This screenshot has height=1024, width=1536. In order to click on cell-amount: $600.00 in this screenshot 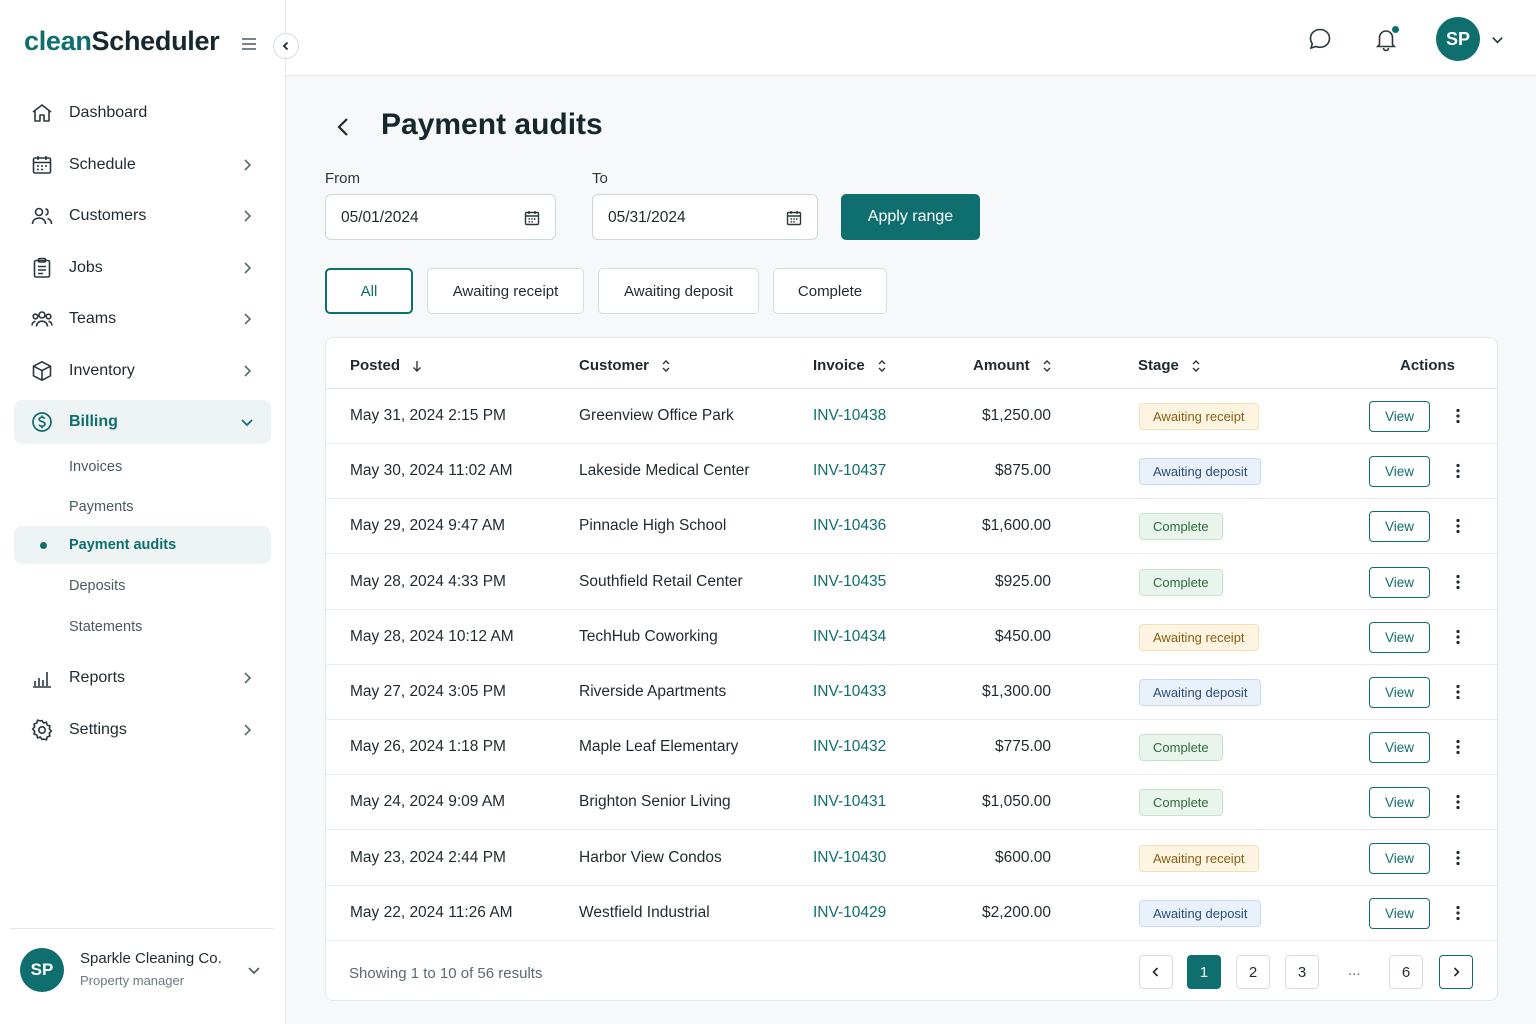, I will do `click(1022, 857)`.